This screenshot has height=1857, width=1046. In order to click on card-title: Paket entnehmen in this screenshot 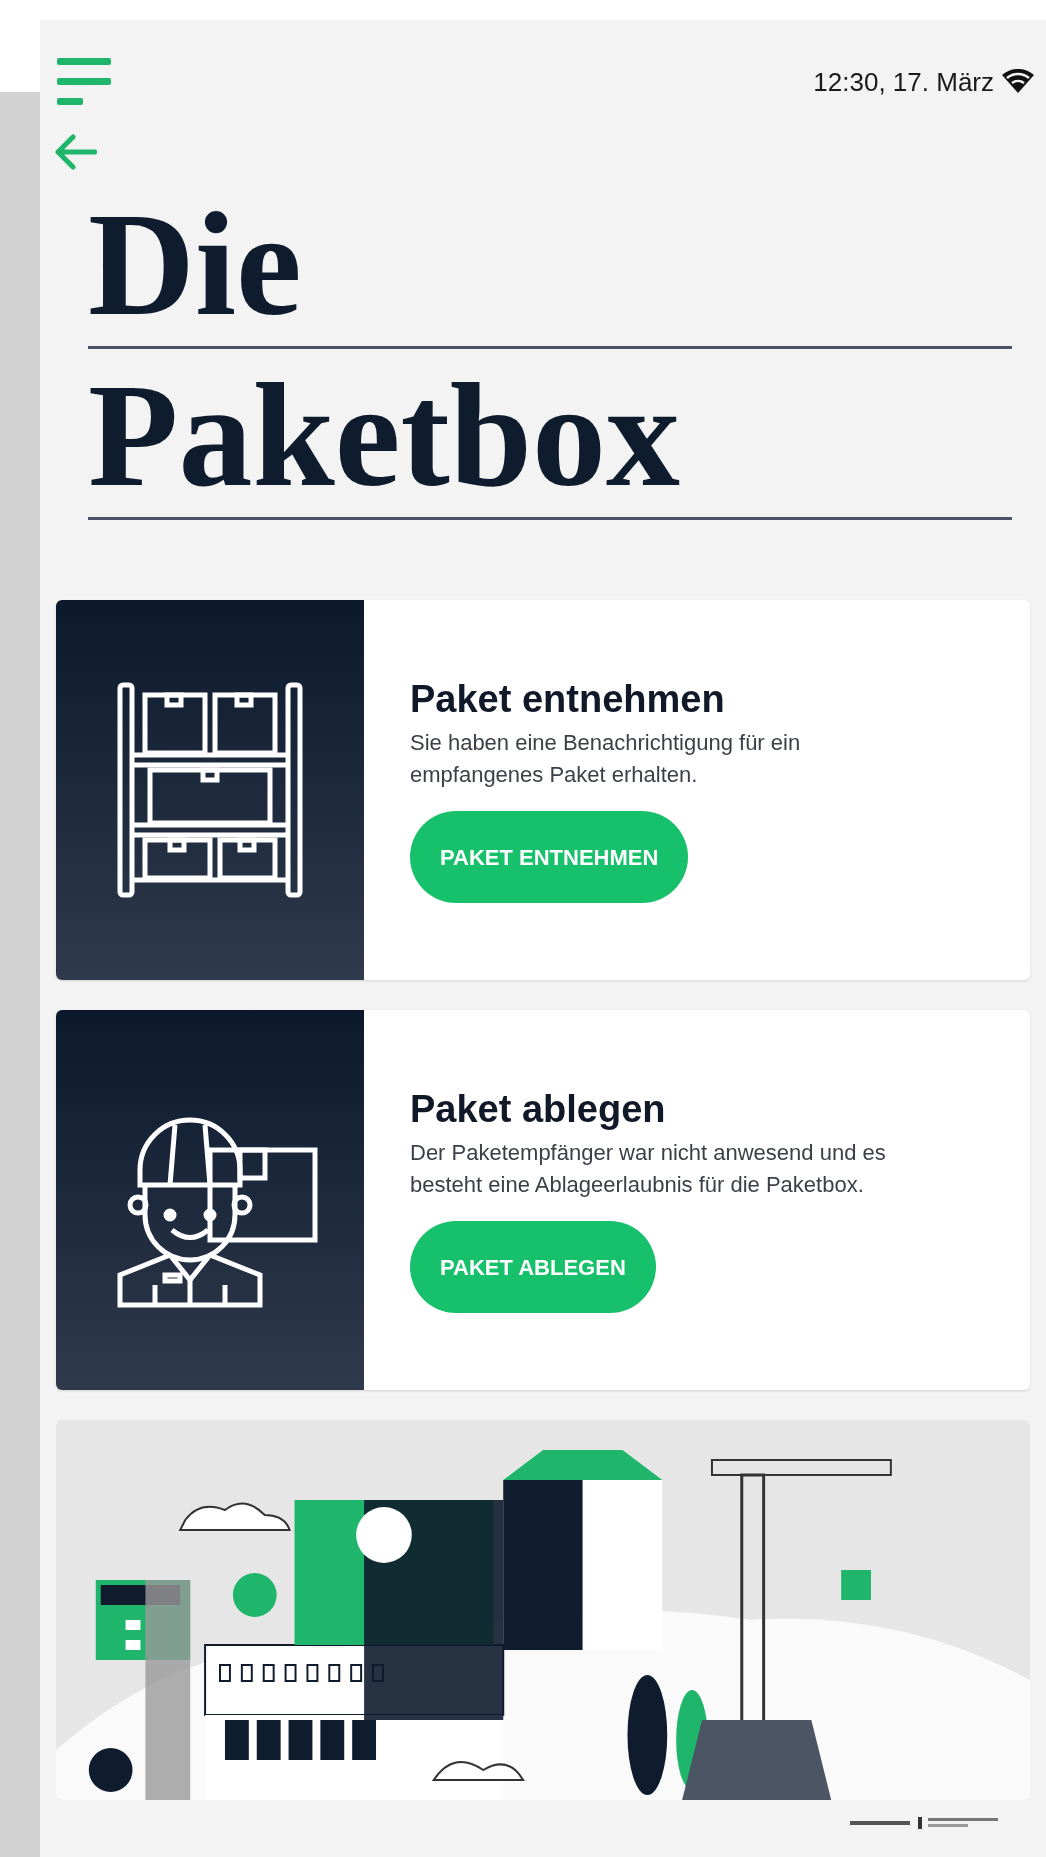, I will do `click(568, 699)`.